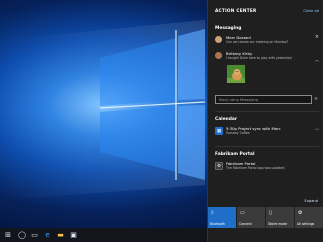 This screenshot has height=242, width=323. What do you see at coordinates (311, 201) in the screenshot?
I see `expand-link: Expand` at bounding box center [311, 201].